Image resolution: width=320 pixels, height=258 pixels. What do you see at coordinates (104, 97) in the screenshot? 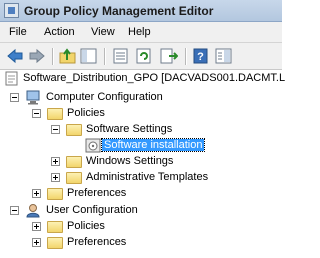
I see `tree-label-computer-configuration: Computer Configuration` at bounding box center [104, 97].